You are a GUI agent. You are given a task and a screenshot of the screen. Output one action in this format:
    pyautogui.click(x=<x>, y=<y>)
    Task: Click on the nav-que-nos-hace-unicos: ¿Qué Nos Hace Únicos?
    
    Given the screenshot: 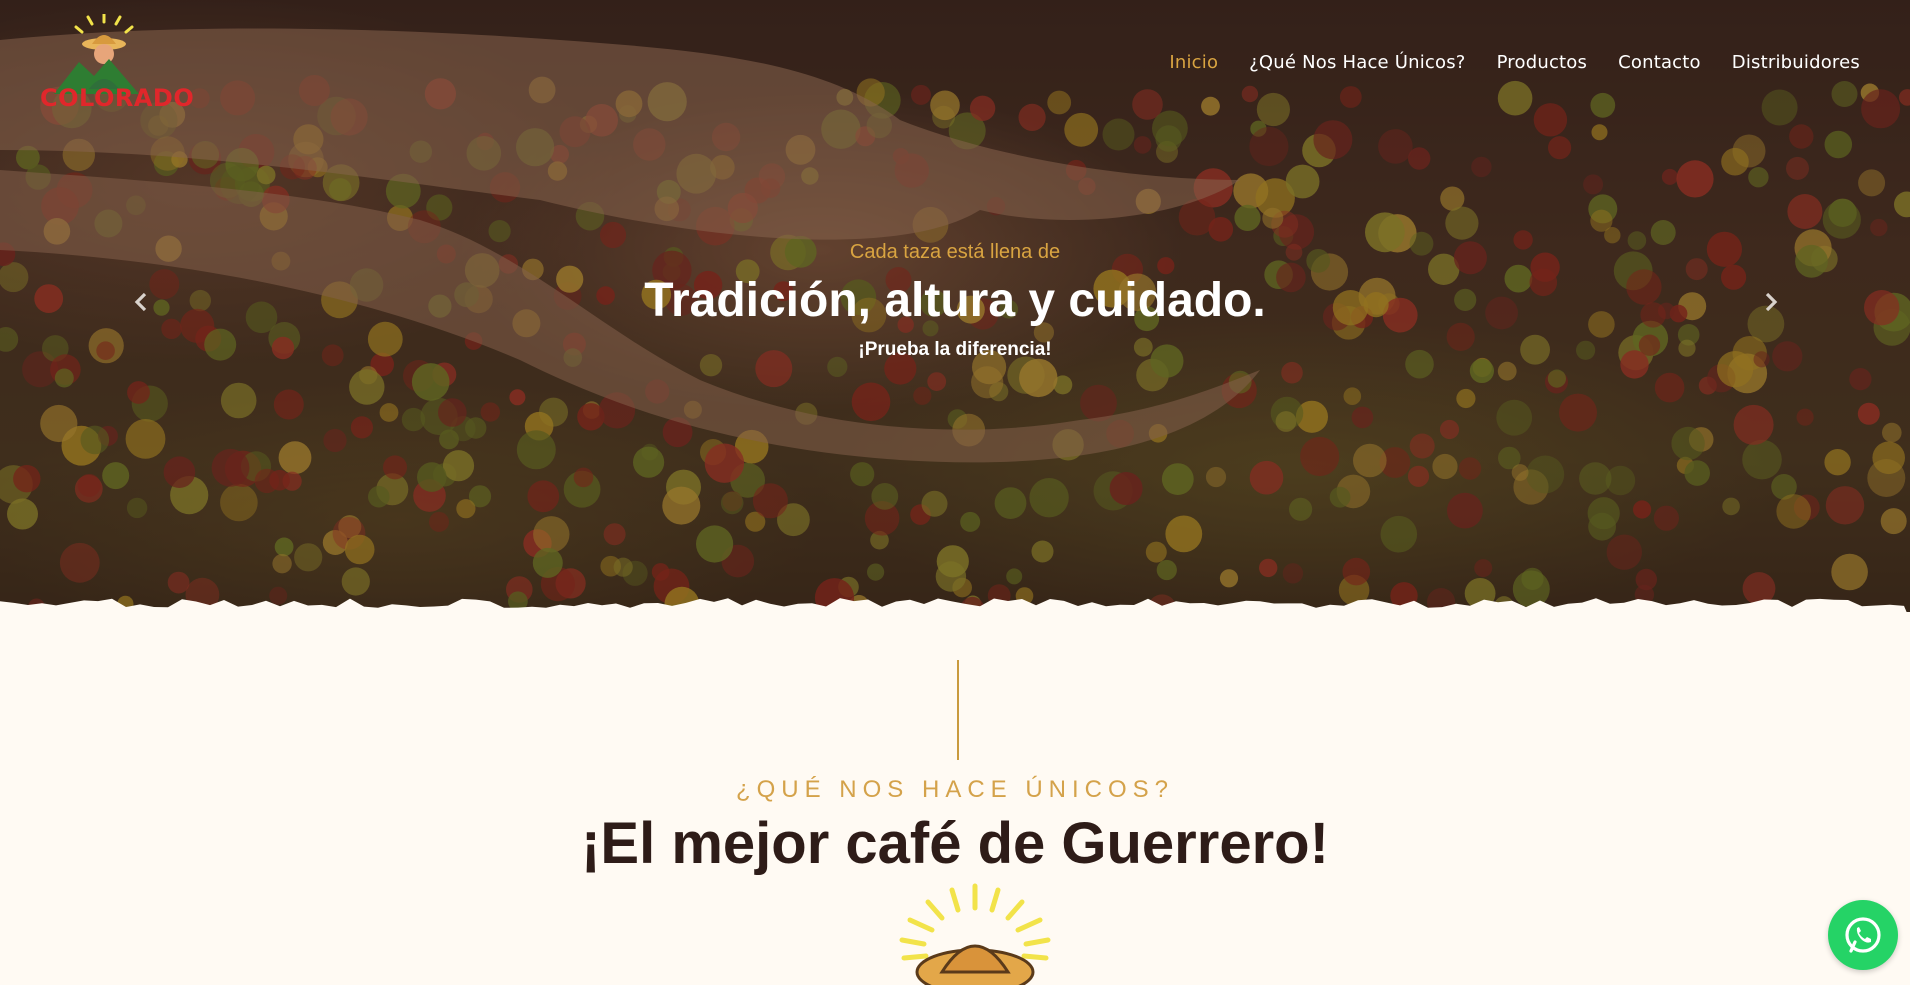 What is the action you would take?
    pyautogui.click(x=1357, y=62)
    